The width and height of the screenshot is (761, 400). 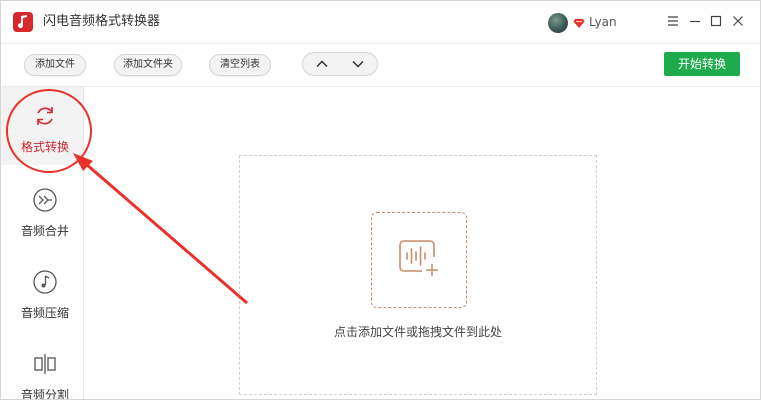 What do you see at coordinates (603, 22) in the screenshot?
I see `username: Lyan` at bounding box center [603, 22].